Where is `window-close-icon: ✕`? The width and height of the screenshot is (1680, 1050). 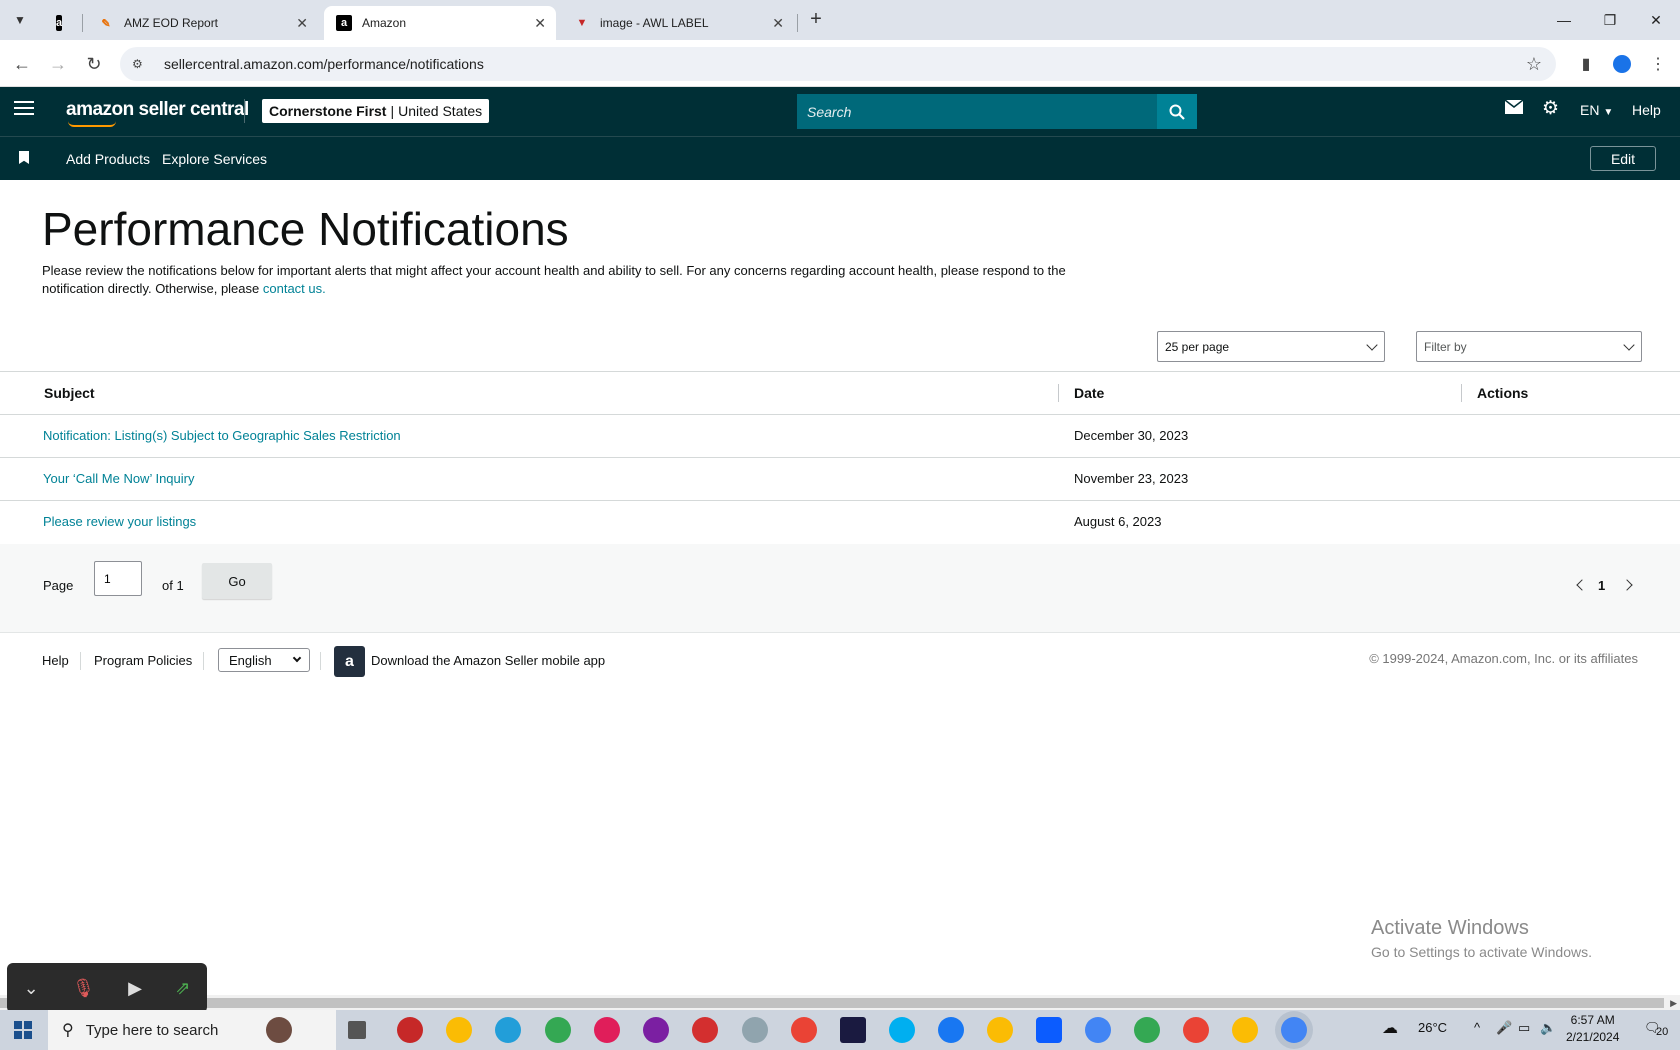
window-close-icon: ✕ is located at coordinates (1656, 20).